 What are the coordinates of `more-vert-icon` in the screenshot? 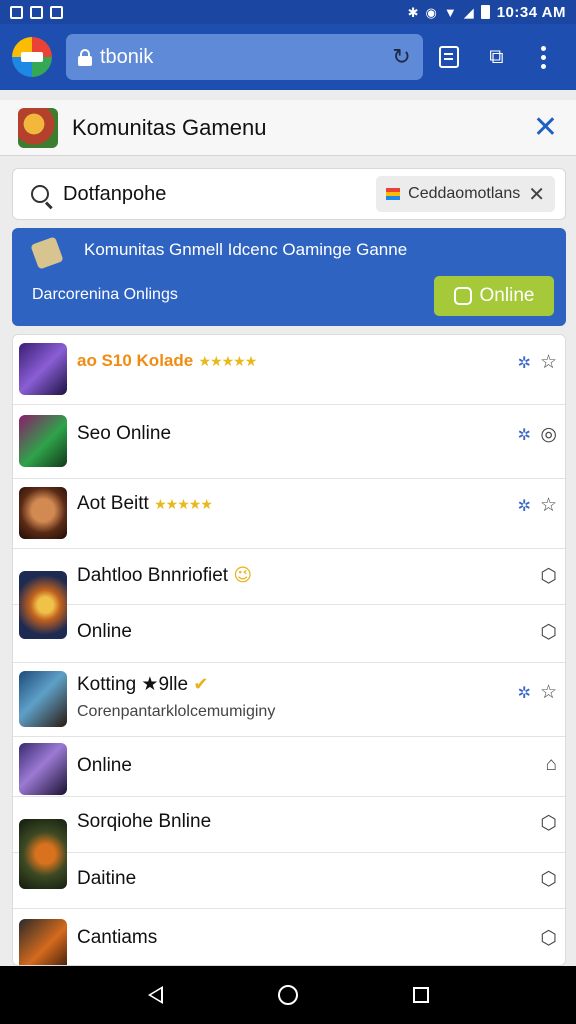 It's located at (543, 57).